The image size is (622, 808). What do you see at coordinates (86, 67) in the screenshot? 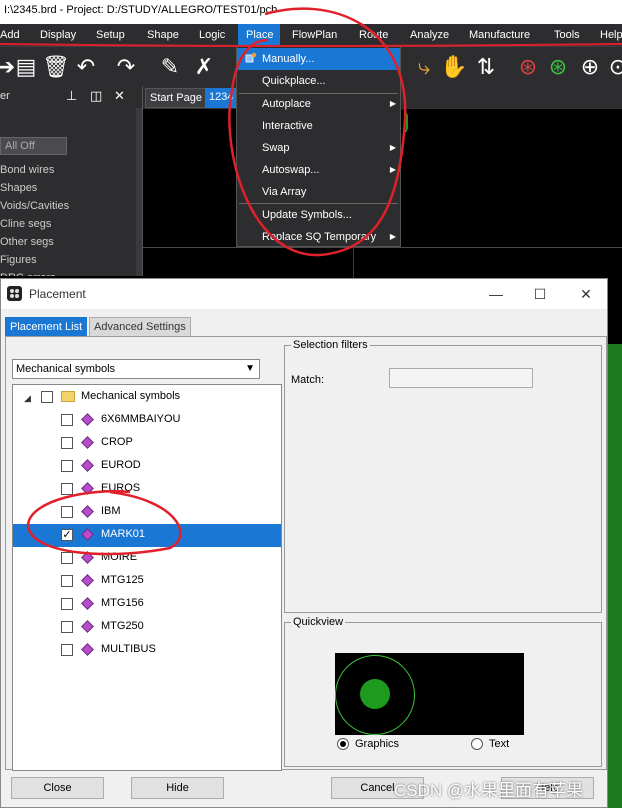
I see `undo-icon: ↶` at bounding box center [86, 67].